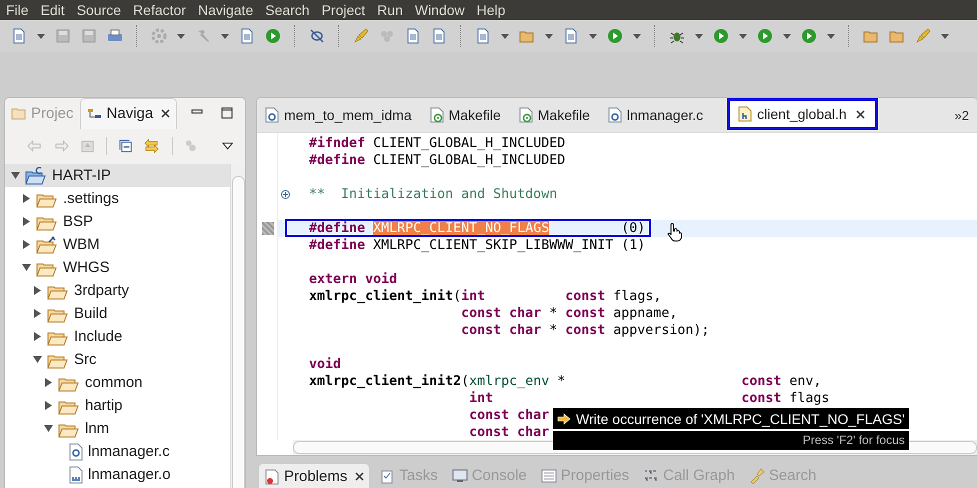 The width and height of the screenshot is (977, 488). I want to click on code-keyword: #ifndef, so click(337, 143).